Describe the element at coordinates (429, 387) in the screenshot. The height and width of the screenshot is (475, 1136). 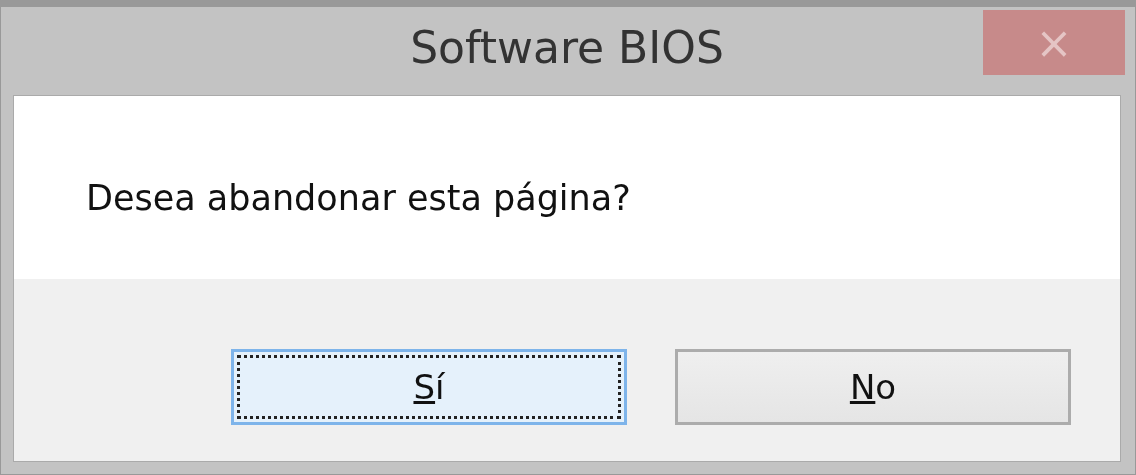
I see `dialog-button: Sí` at that location.